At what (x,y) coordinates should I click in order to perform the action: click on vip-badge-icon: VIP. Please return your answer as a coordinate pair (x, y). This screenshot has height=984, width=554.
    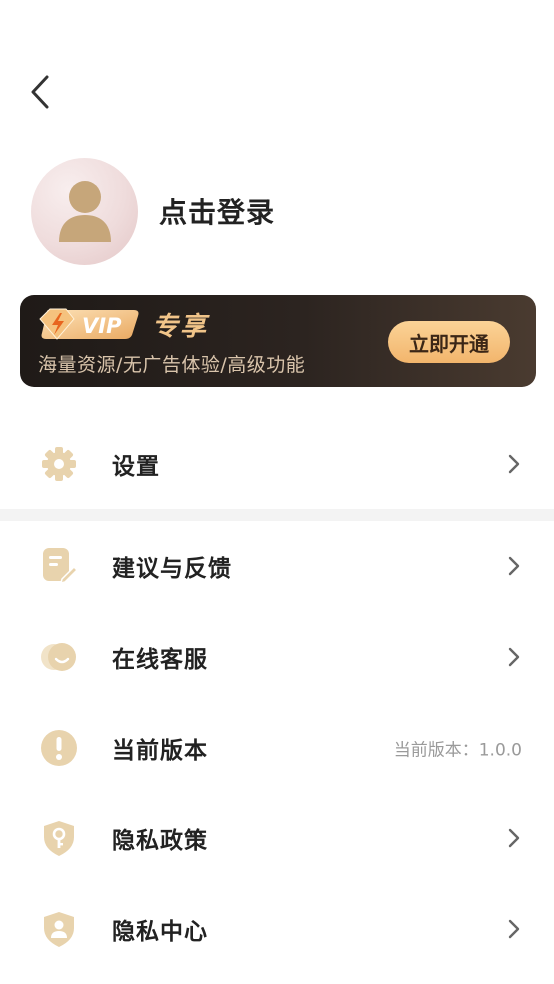
    Looking at the image, I should click on (89, 324).